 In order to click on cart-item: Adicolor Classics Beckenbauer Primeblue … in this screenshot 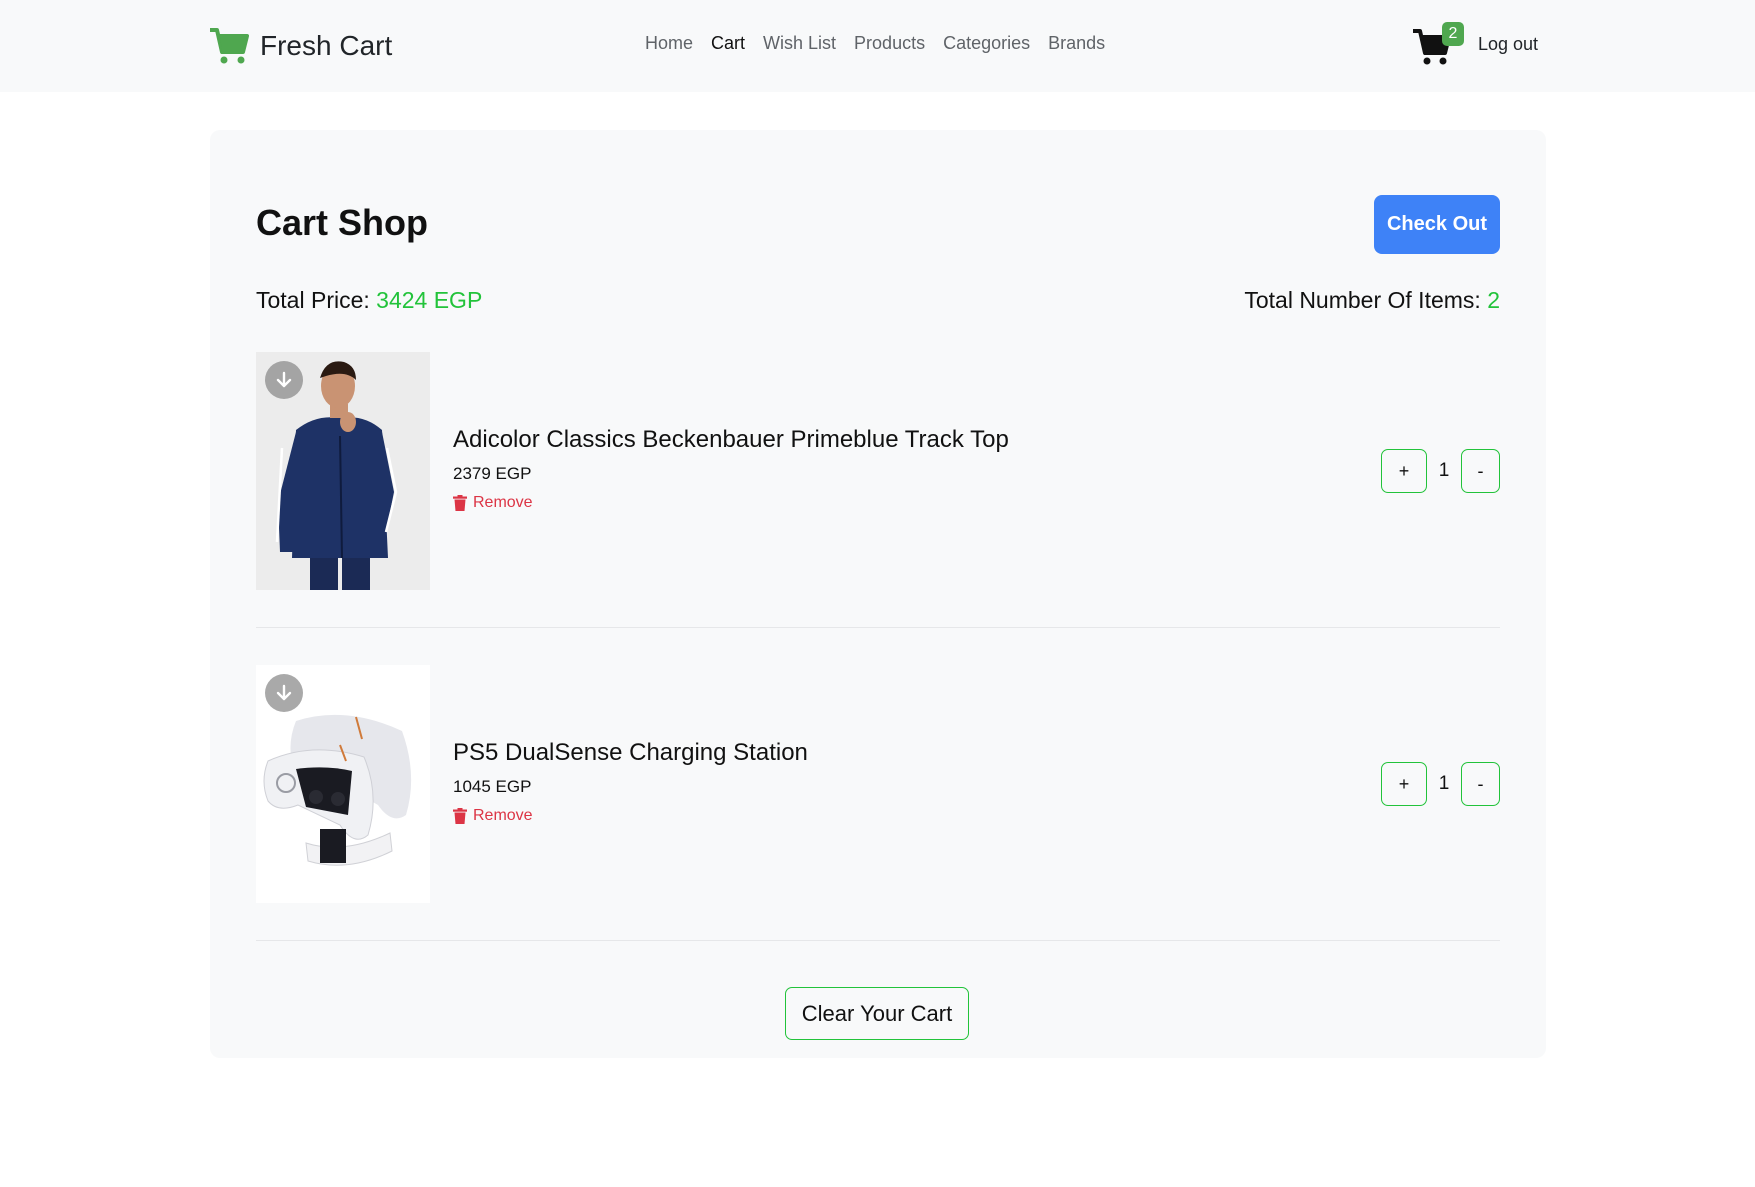, I will do `click(878, 471)`.